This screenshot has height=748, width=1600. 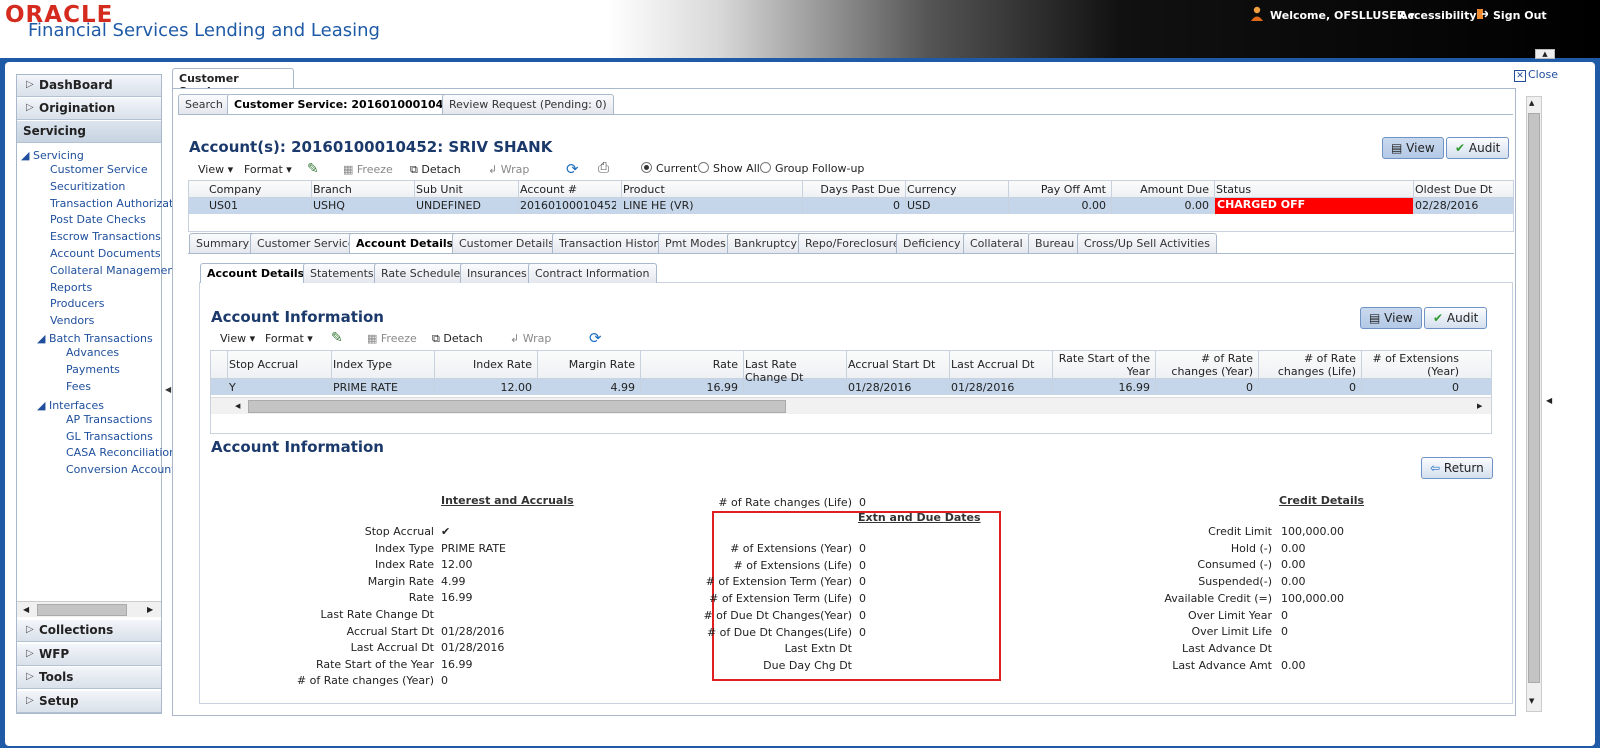 What do you see at coordinates (528, 104) in the screenshot?
I see `tab-review-request: Review Request (Pending: 0)` at bounding box center [528, 104].